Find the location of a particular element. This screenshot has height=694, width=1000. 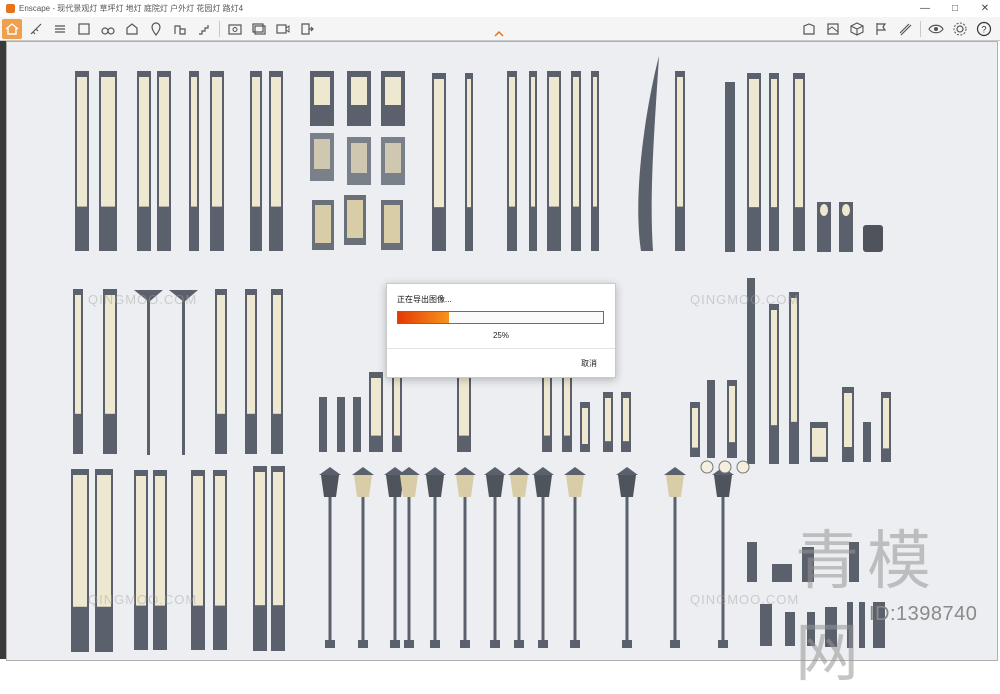

material-icon is located at coordinates (833, 29).